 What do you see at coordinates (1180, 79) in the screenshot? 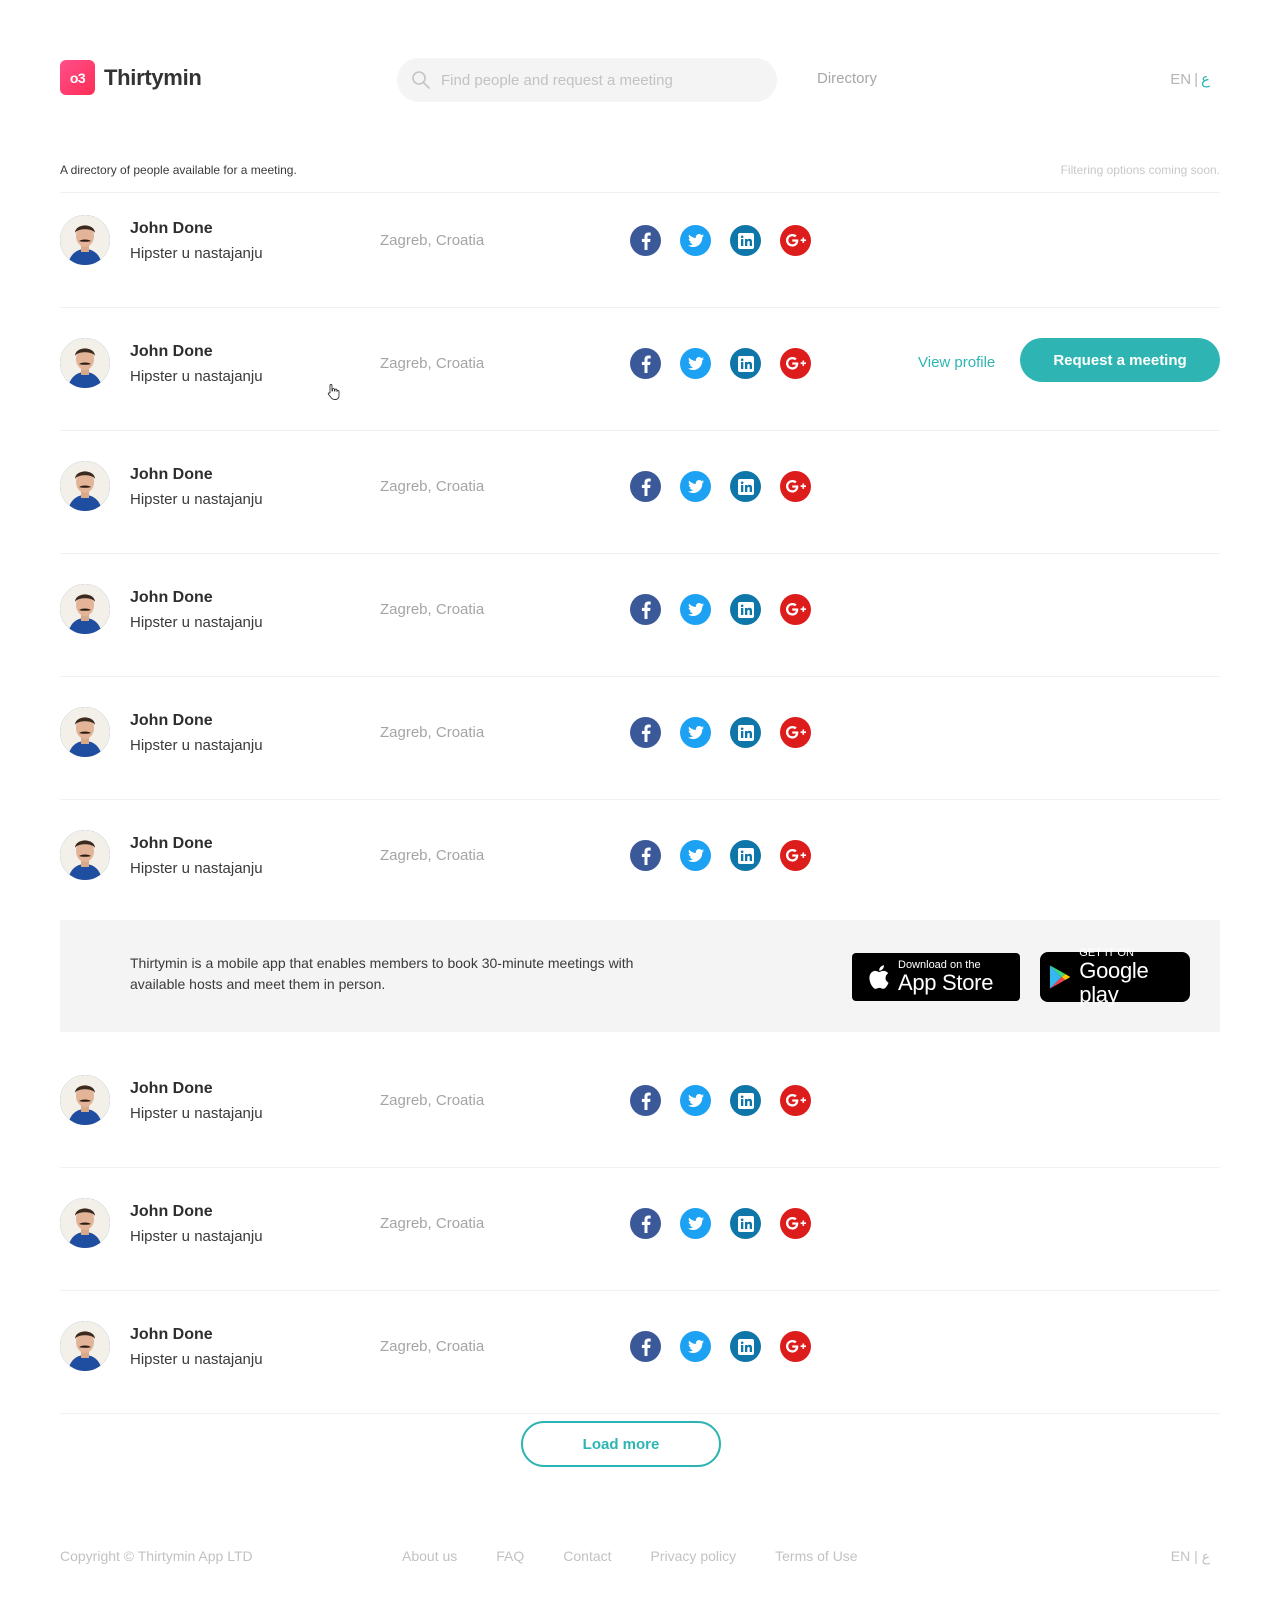
I see `lang-en: EN` at bounding box center [1180, 79].